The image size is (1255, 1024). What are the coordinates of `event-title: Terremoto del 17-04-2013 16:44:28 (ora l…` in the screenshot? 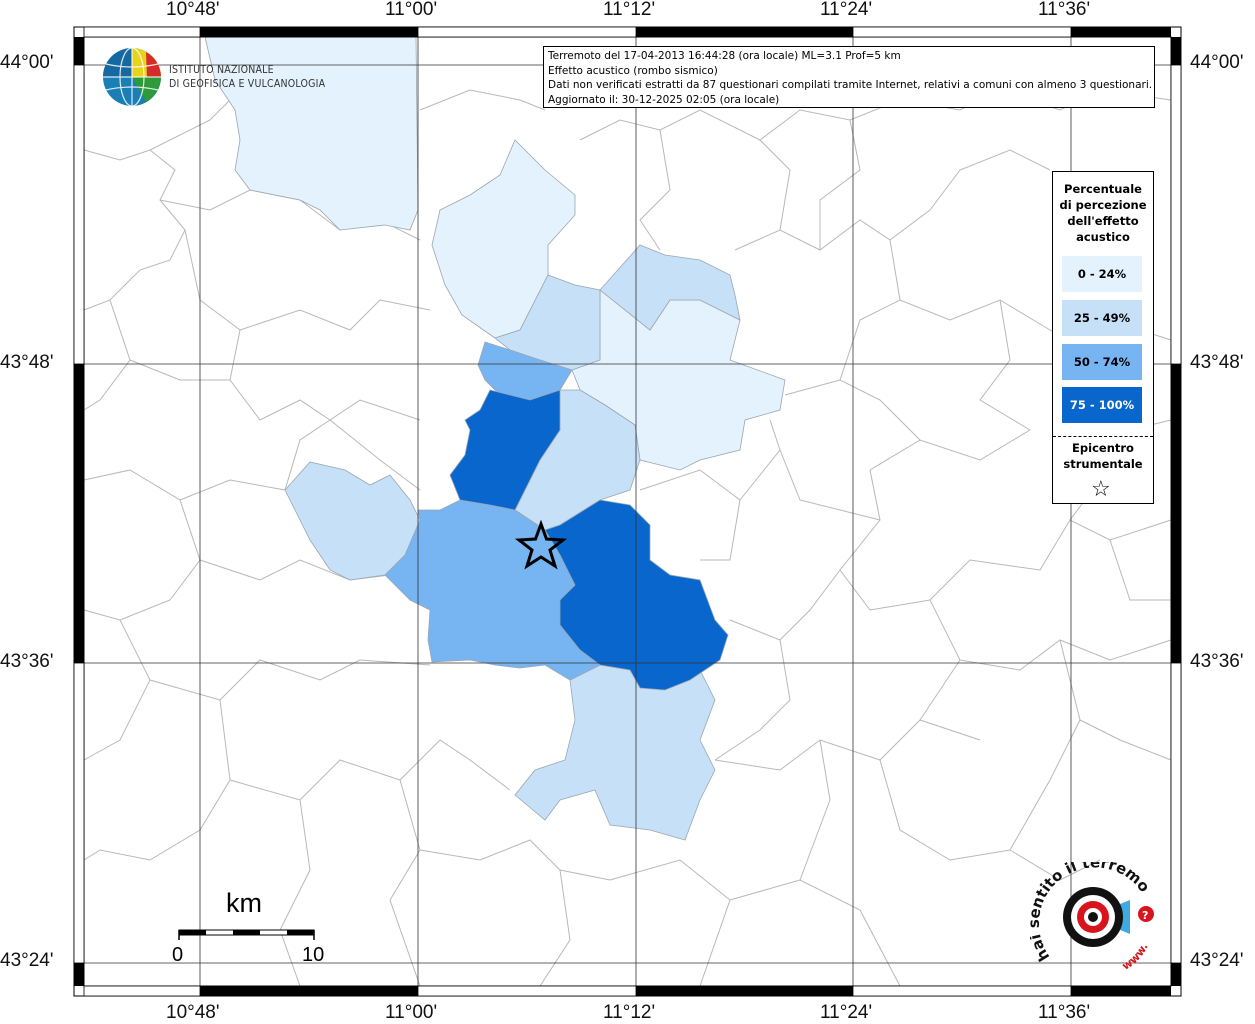 It's located at (724, 56).